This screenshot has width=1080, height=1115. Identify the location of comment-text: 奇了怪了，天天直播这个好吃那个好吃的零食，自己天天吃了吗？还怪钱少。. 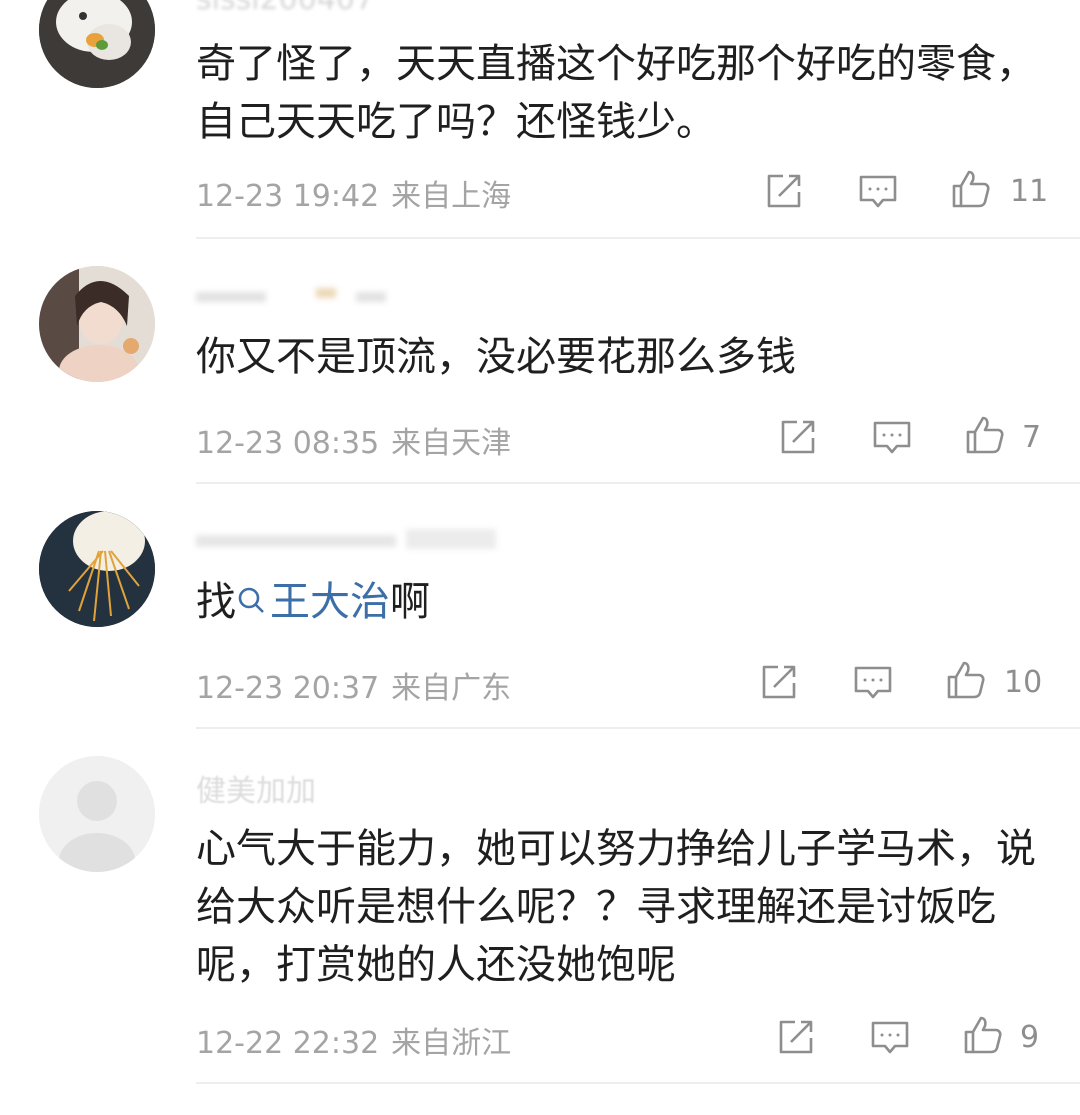
(616, 93).